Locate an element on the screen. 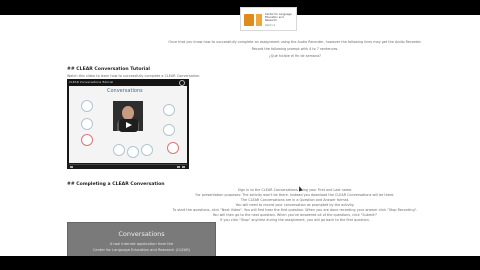  intro-line-3: ¿Qué hiciste el fin de semana? is located at coordinates (295, 56).